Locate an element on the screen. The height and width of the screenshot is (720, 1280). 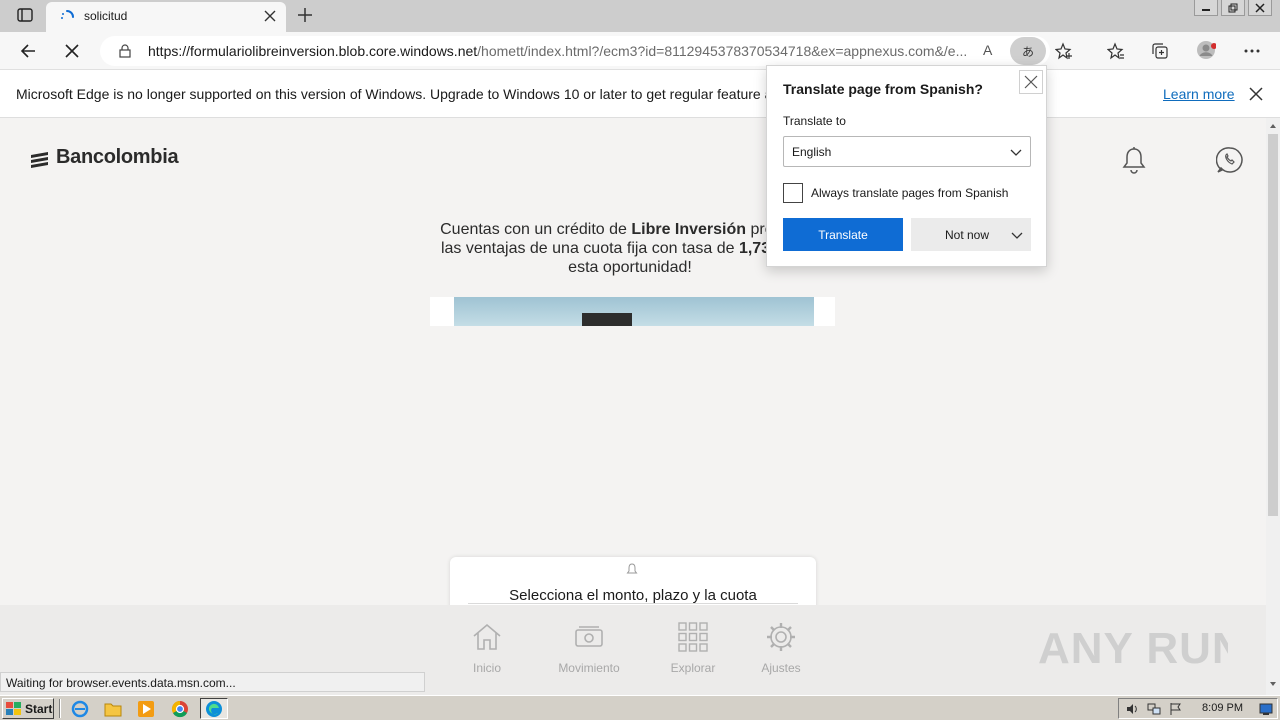
bank-logo: Bancolombia is located at coordinates (104, 157).